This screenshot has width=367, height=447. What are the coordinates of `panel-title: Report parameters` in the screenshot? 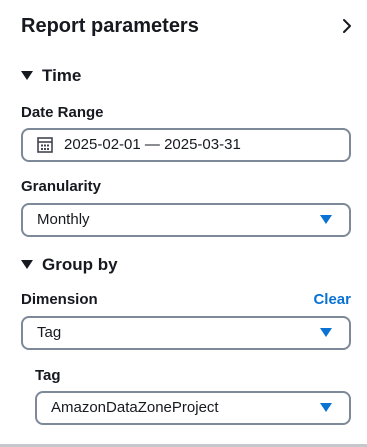 It's located at (110, 26).